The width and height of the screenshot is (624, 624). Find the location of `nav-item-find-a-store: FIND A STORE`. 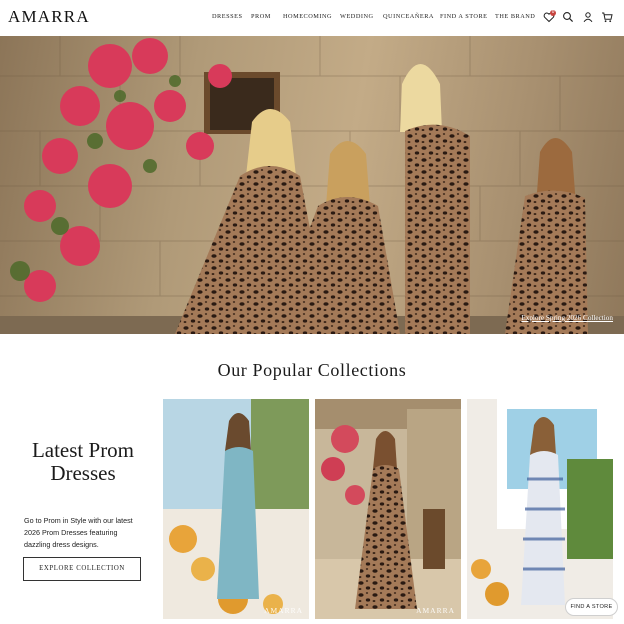

nav-item-find-a-store: FIND A STORE is located at coordinates (464, 16).